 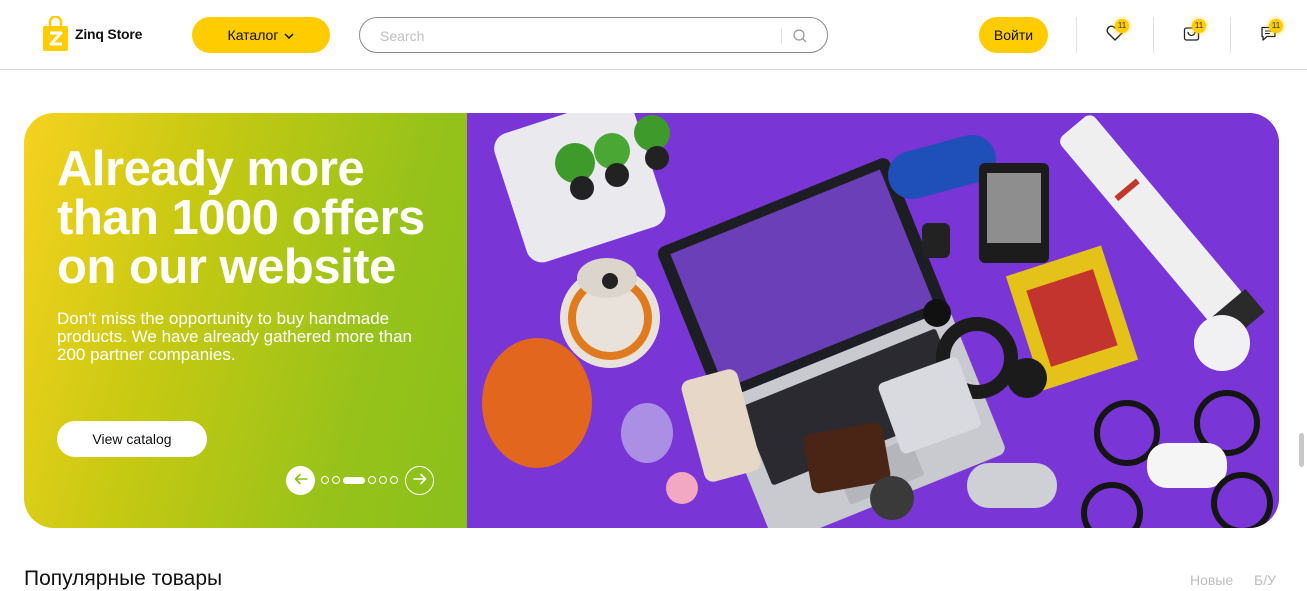 What do you see at coordinates (55, 33) in the screenshot?
I see `shopping-bag-logo-icon` at bounding box center [55, 33].